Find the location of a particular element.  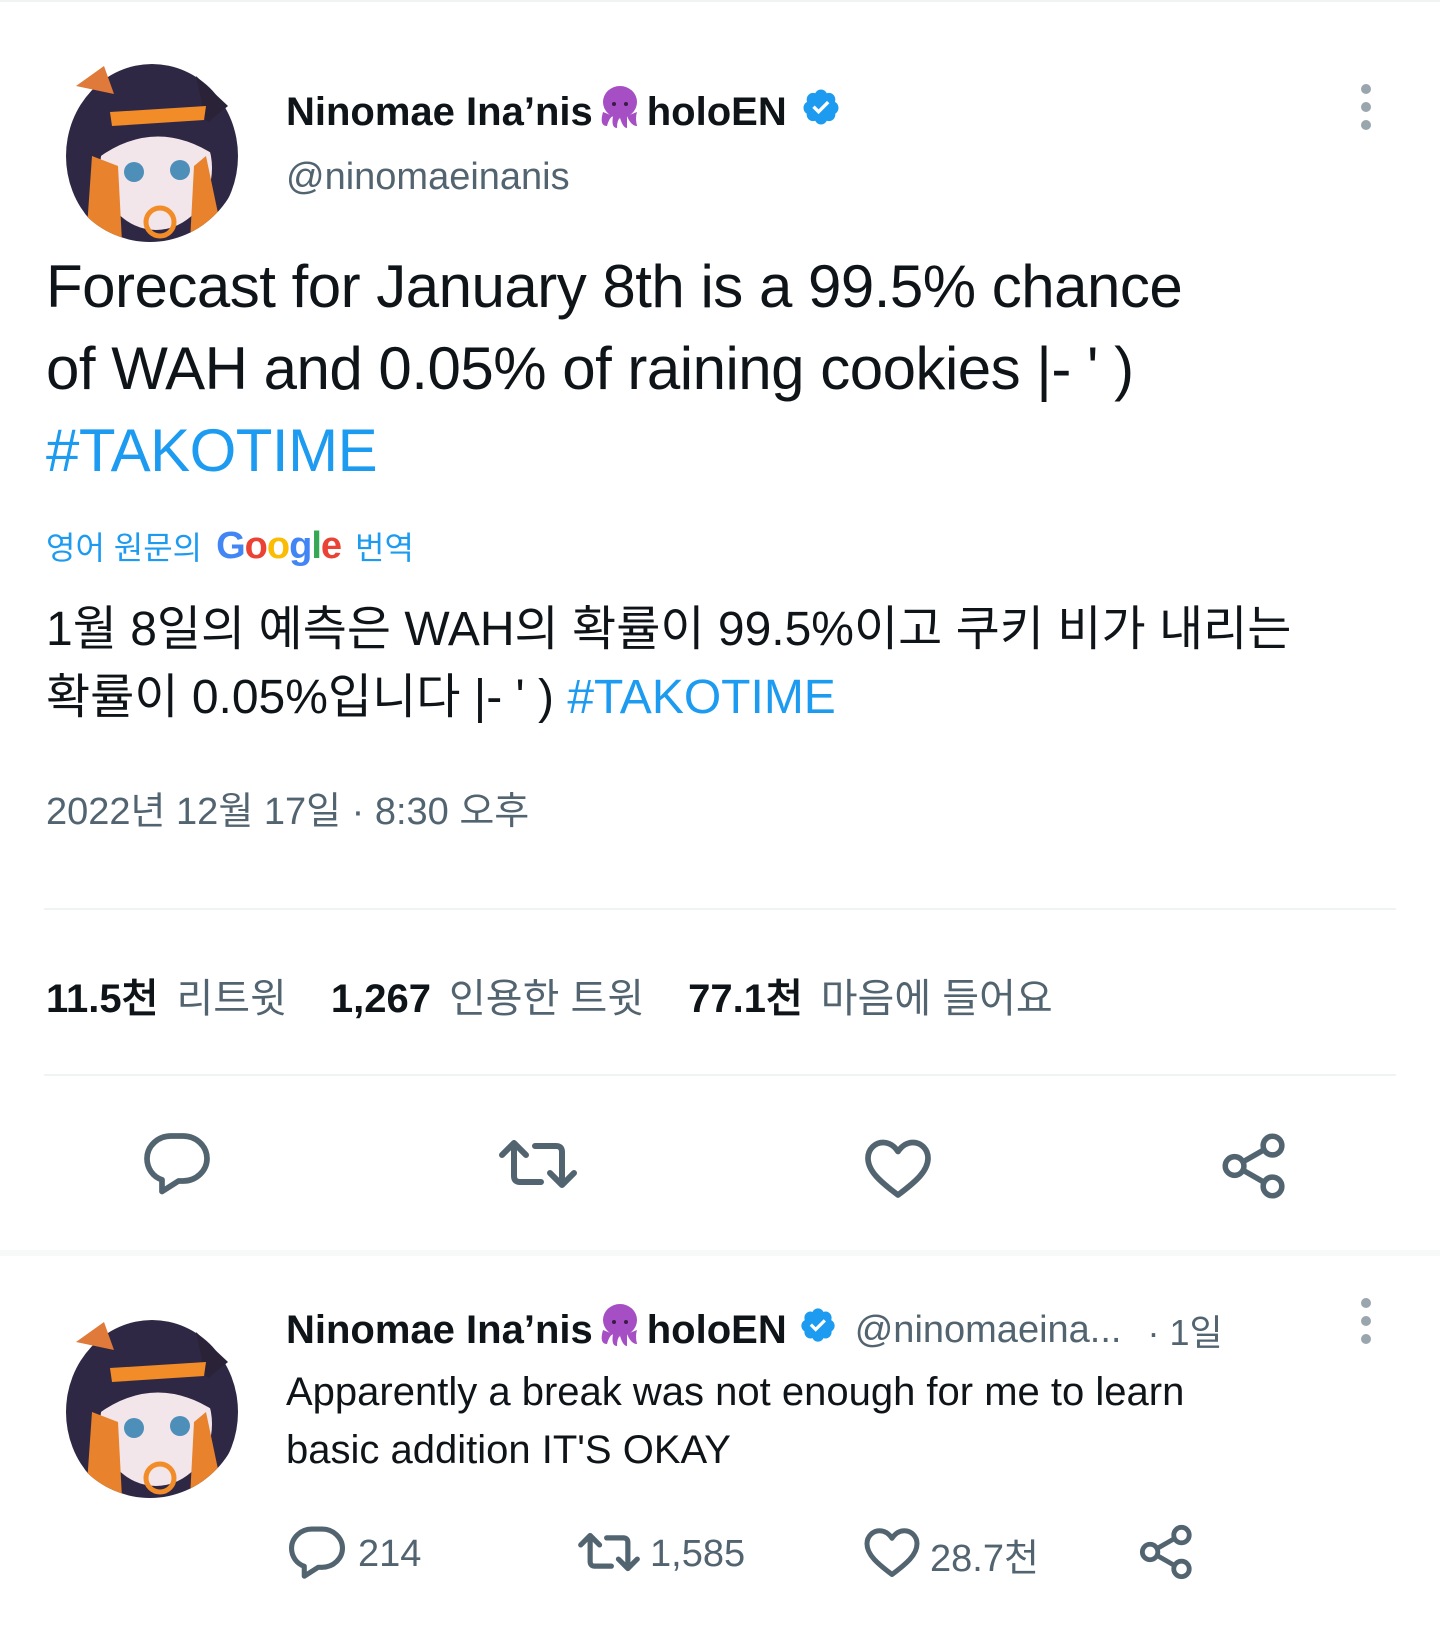

reply-text-line: basic addition IT'S OKAY is located at coordinates (508, 1450).